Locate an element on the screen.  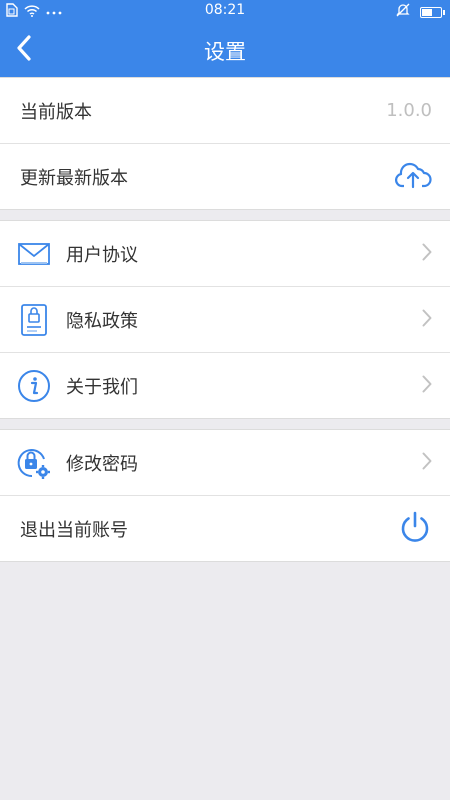
battery-icon is located at coordinates (432, 12).